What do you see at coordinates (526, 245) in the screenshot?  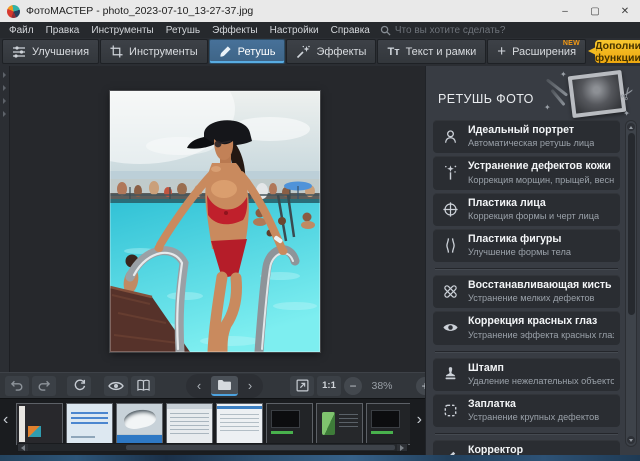 I see `tool-body-plastic: Пластика фигуры Улучшение формы тела` at bounding box center [526, 245].